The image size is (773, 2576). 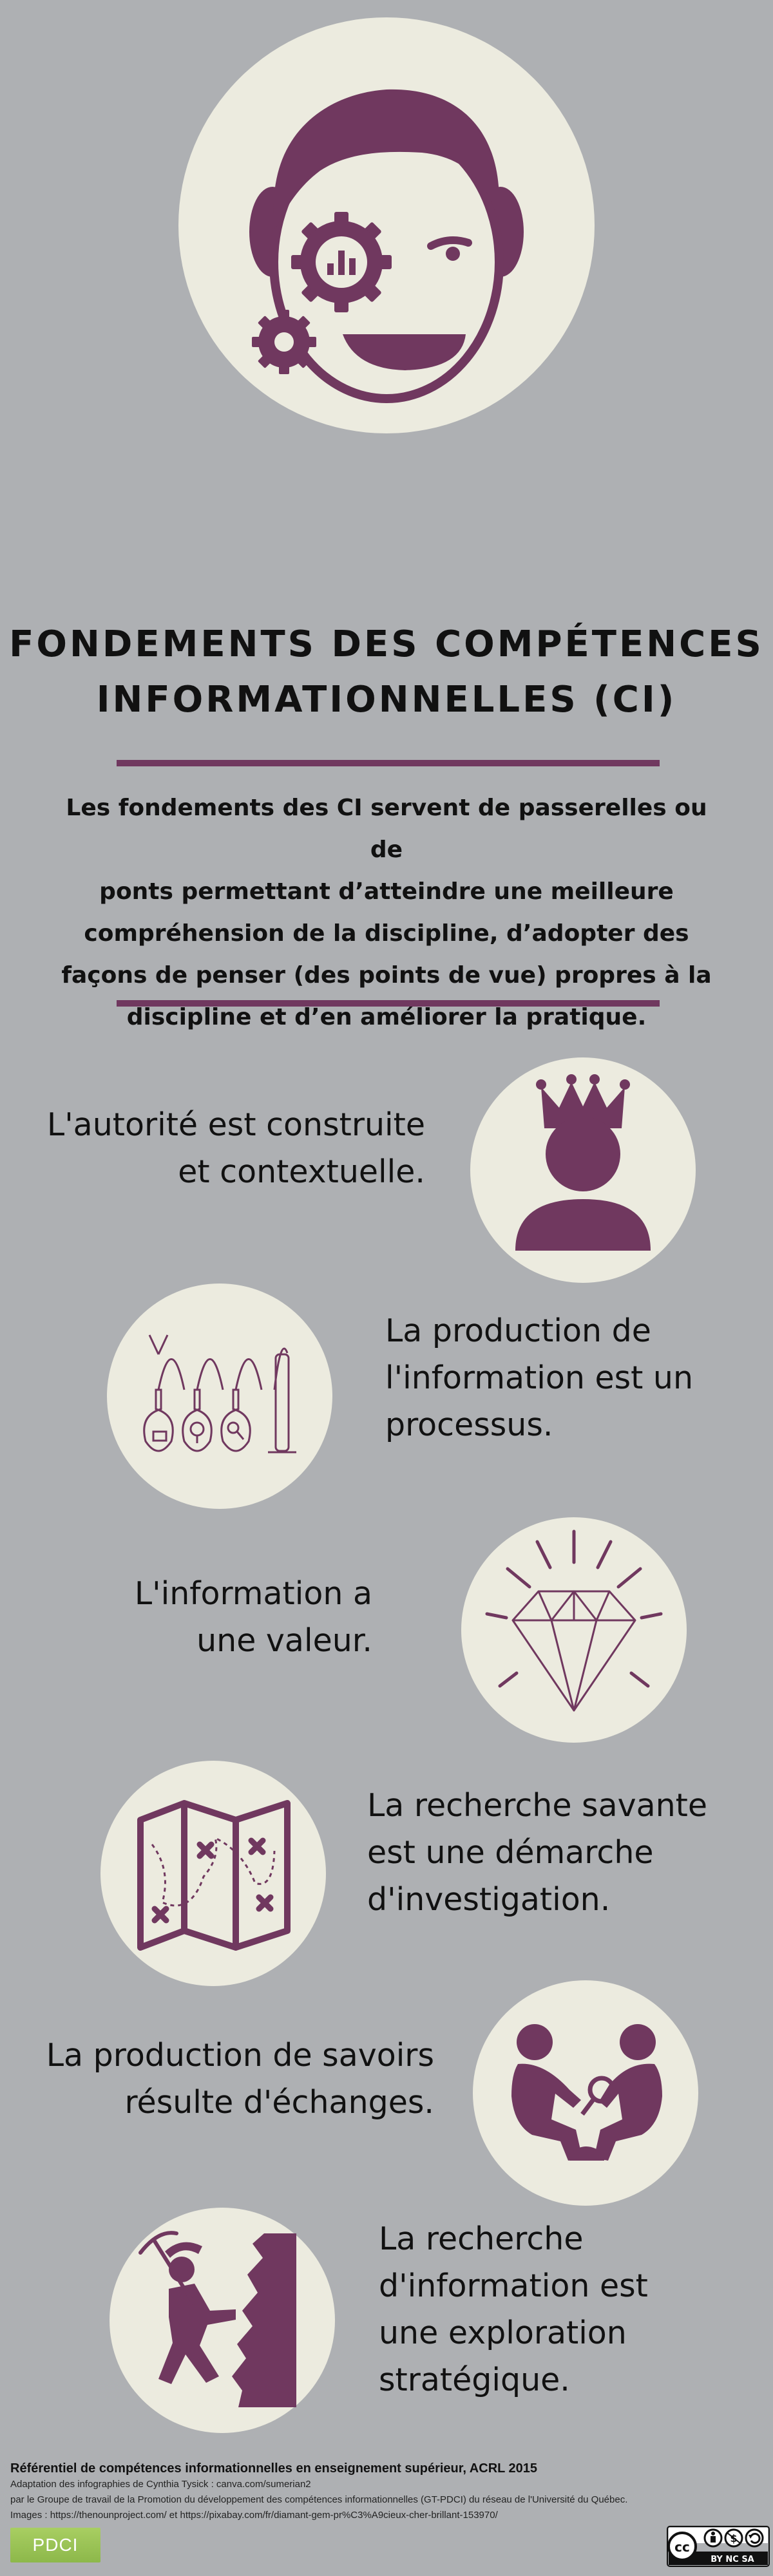 I want to click on frame-text-line: est une démarche, so click(x=510, y=1853).